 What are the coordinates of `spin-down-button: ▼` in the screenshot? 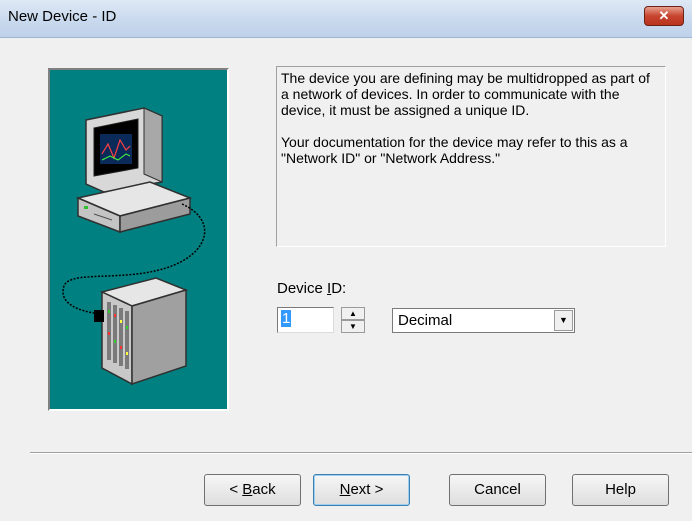 It's located at (353, 326).